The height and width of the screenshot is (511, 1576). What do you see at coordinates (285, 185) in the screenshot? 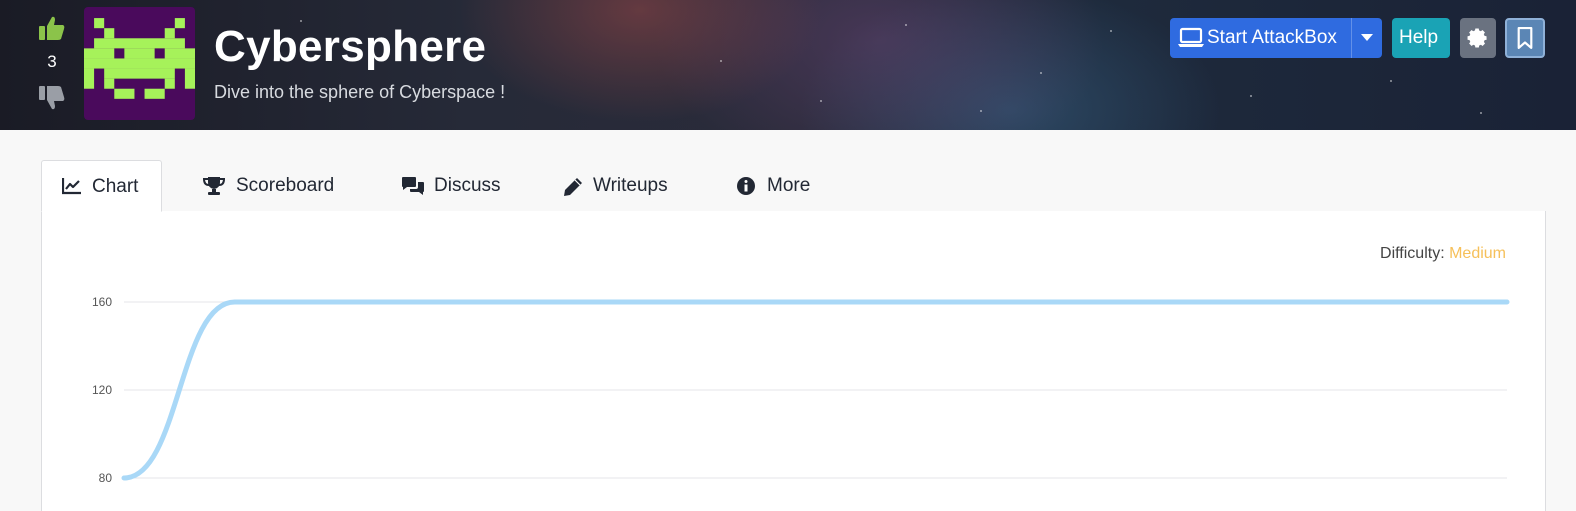
I see `tab-label: Scoreboard` at bounding box center [285, 185].